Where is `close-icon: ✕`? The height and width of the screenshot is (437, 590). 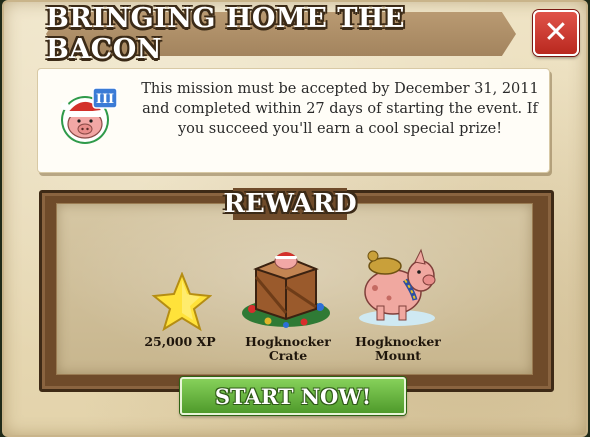 close-icon: ✕ is located at coordinates (556, 32).